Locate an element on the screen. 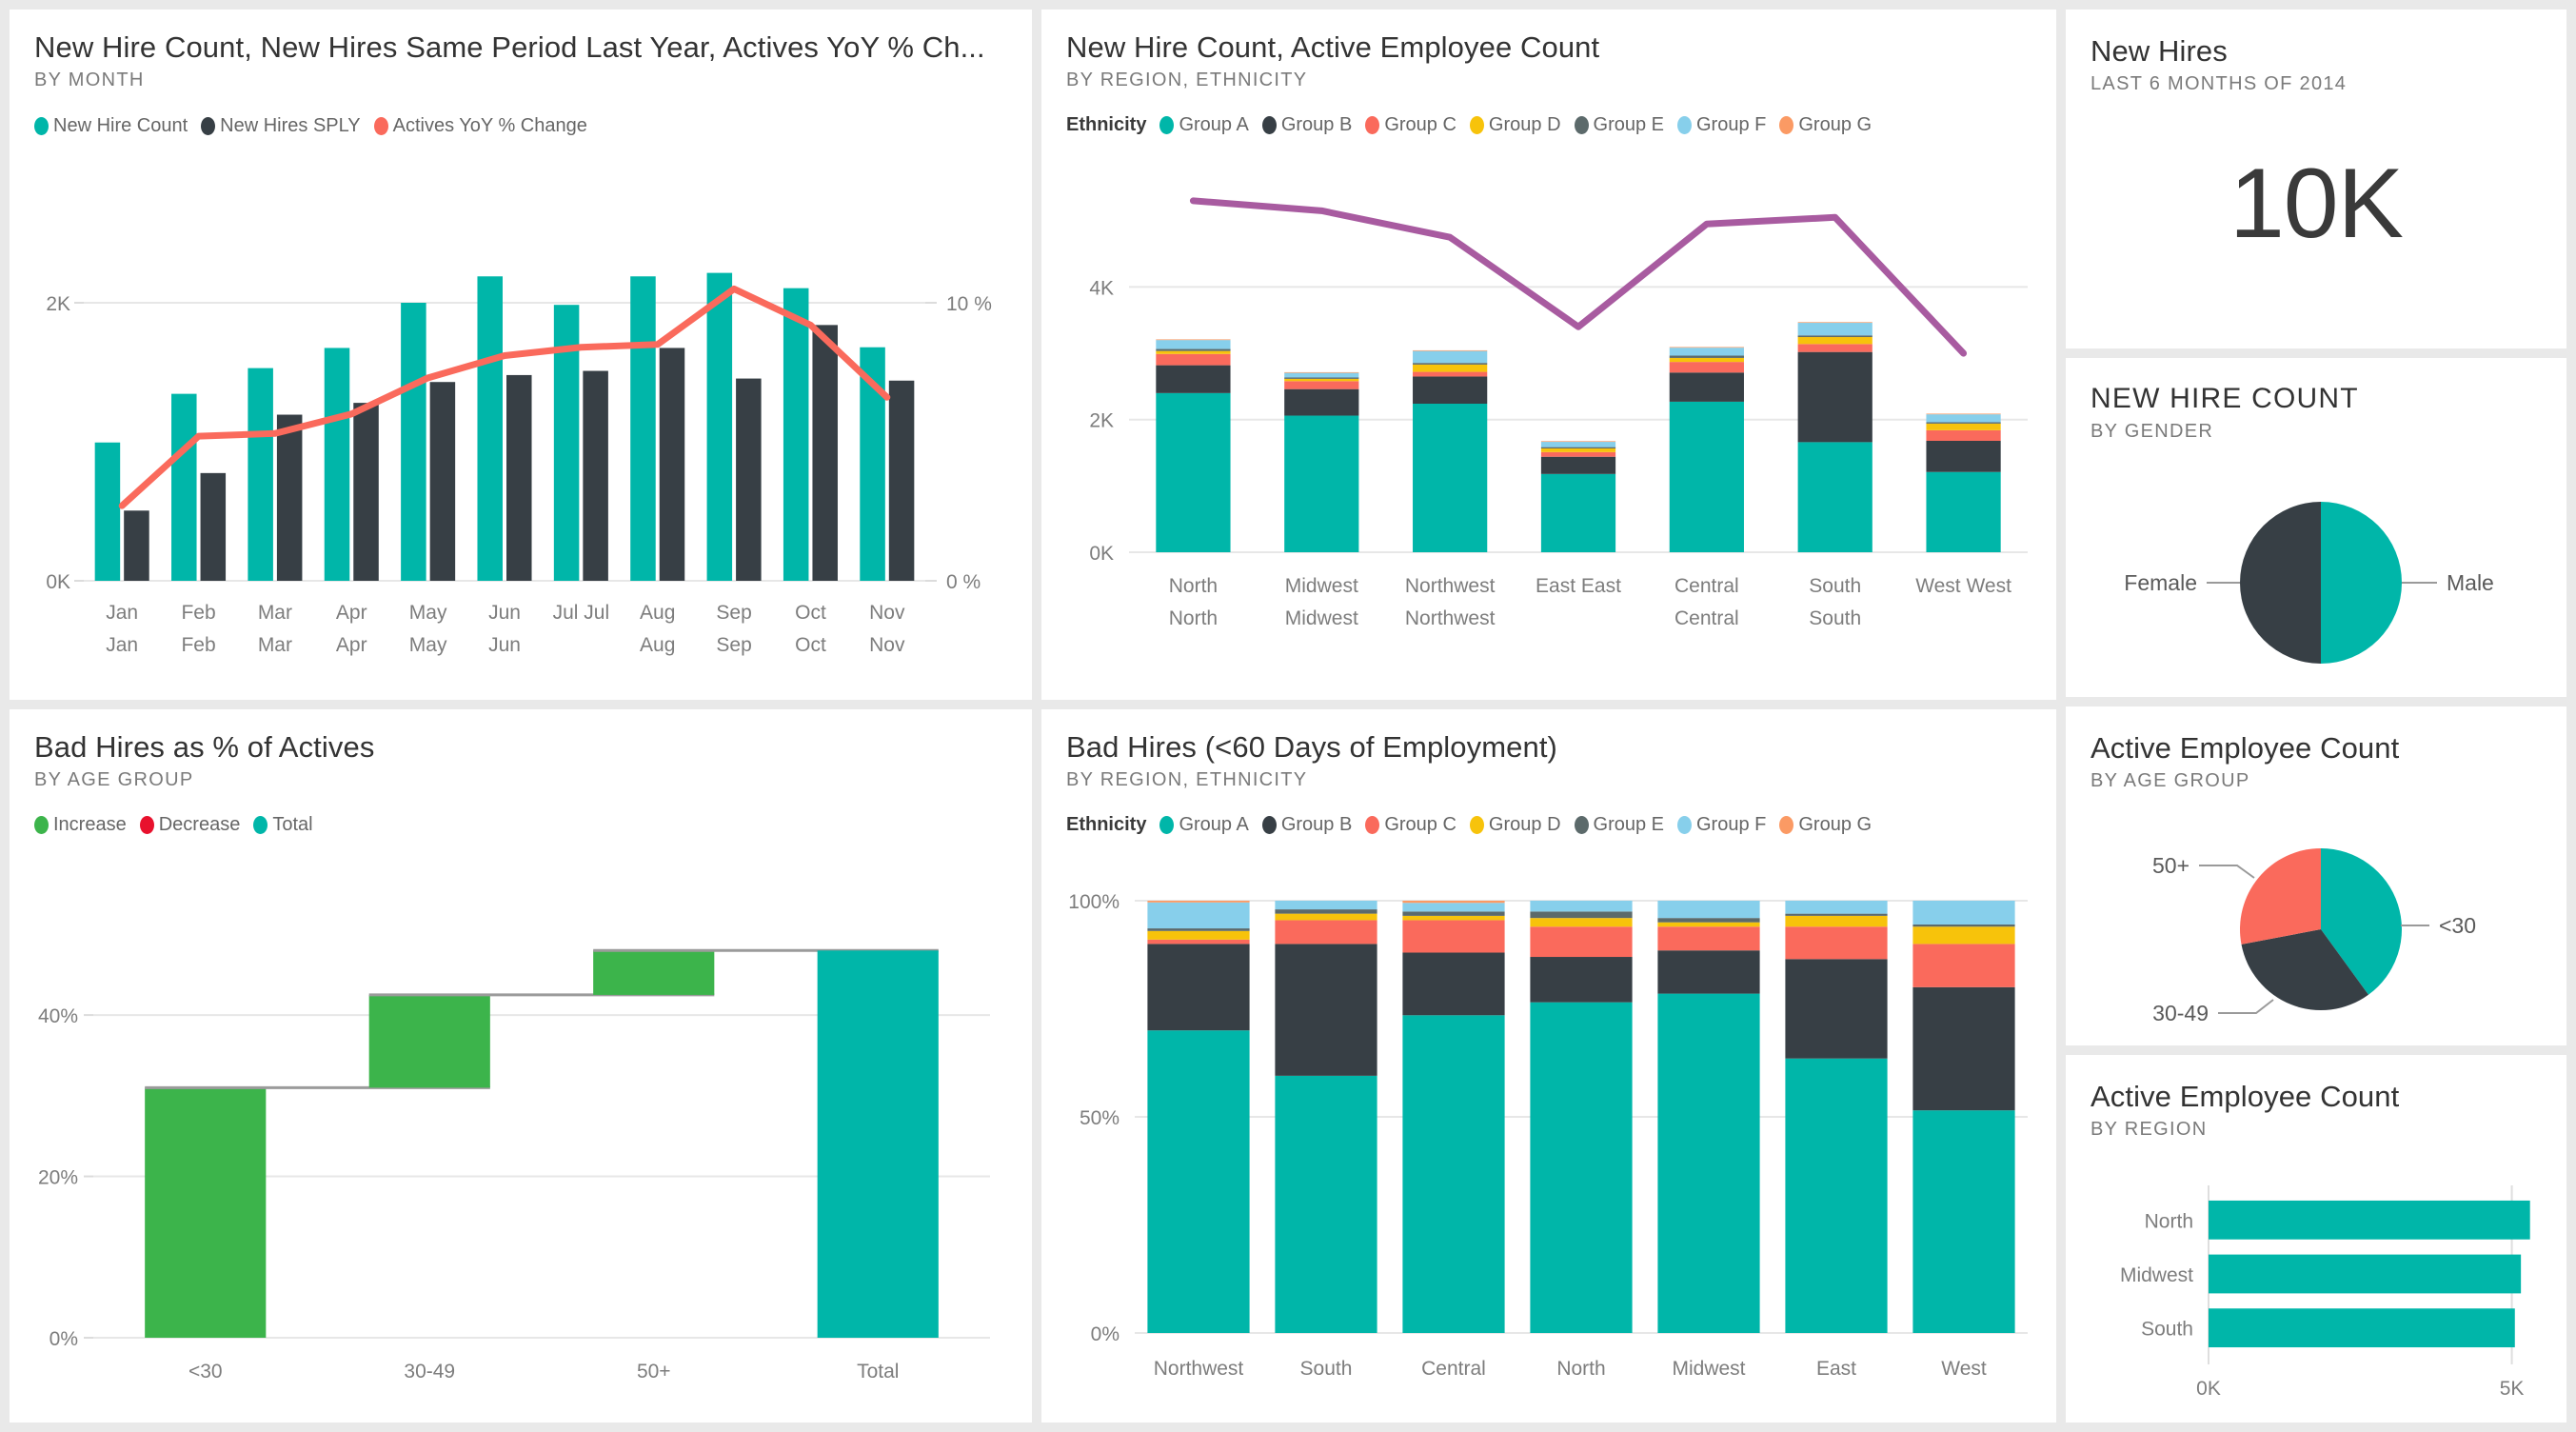 This screenshot has height=1432, width=2576. pie-label: 50+ is located at coordinates (2171, 865).